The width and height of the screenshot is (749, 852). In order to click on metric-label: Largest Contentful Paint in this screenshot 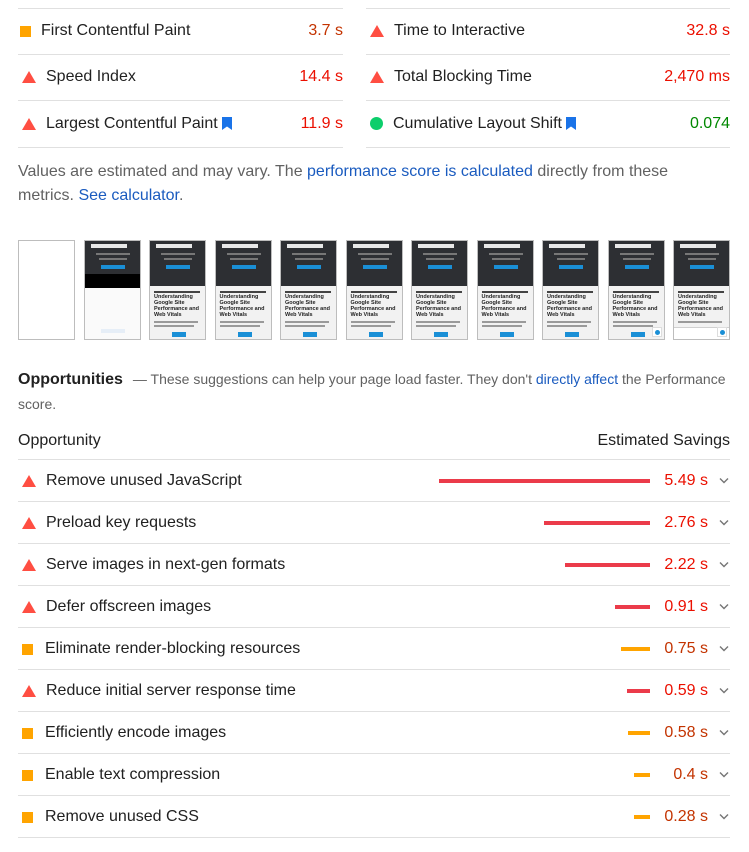, I will do `click(132, 123)`.